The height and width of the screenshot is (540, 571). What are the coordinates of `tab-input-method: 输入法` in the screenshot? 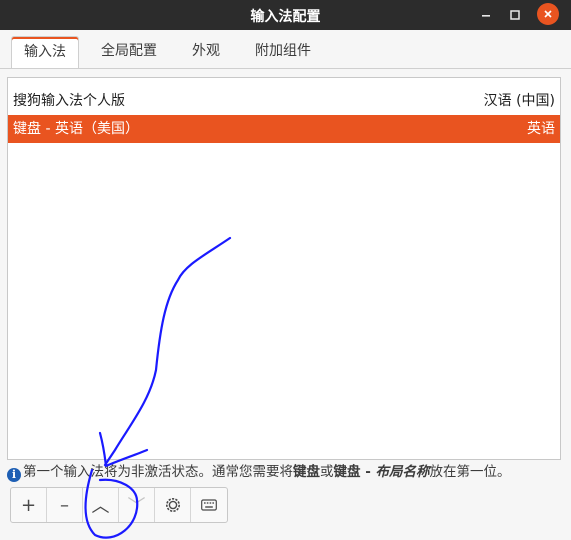 It's located at (45, 52).